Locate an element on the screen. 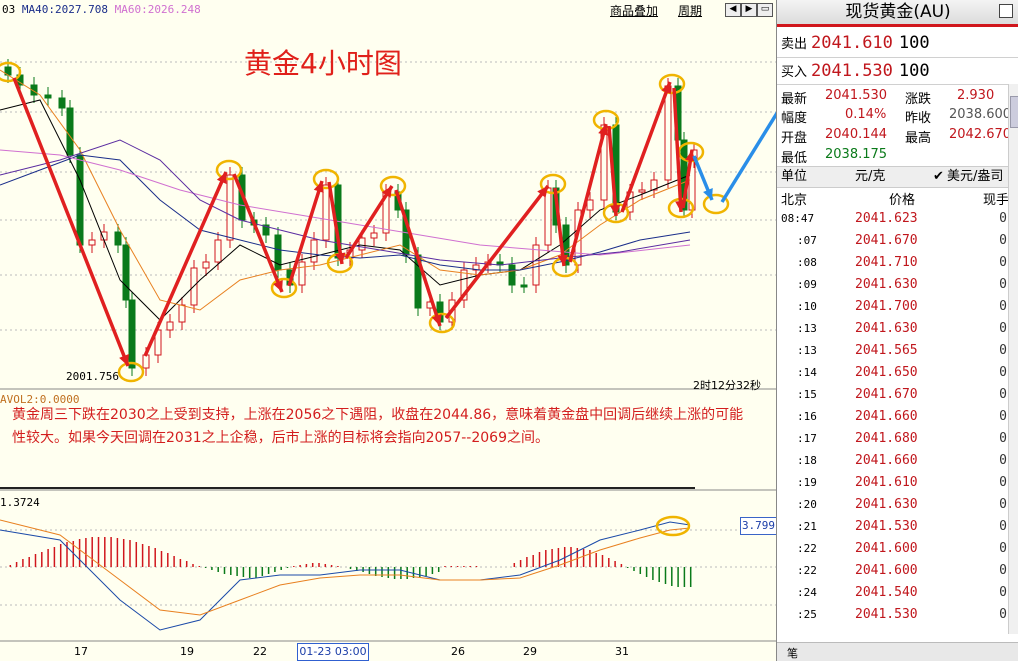 The image size is (1018, 661). buy-row: 买入 2041.530 100 is located at coordinates (855, 71).